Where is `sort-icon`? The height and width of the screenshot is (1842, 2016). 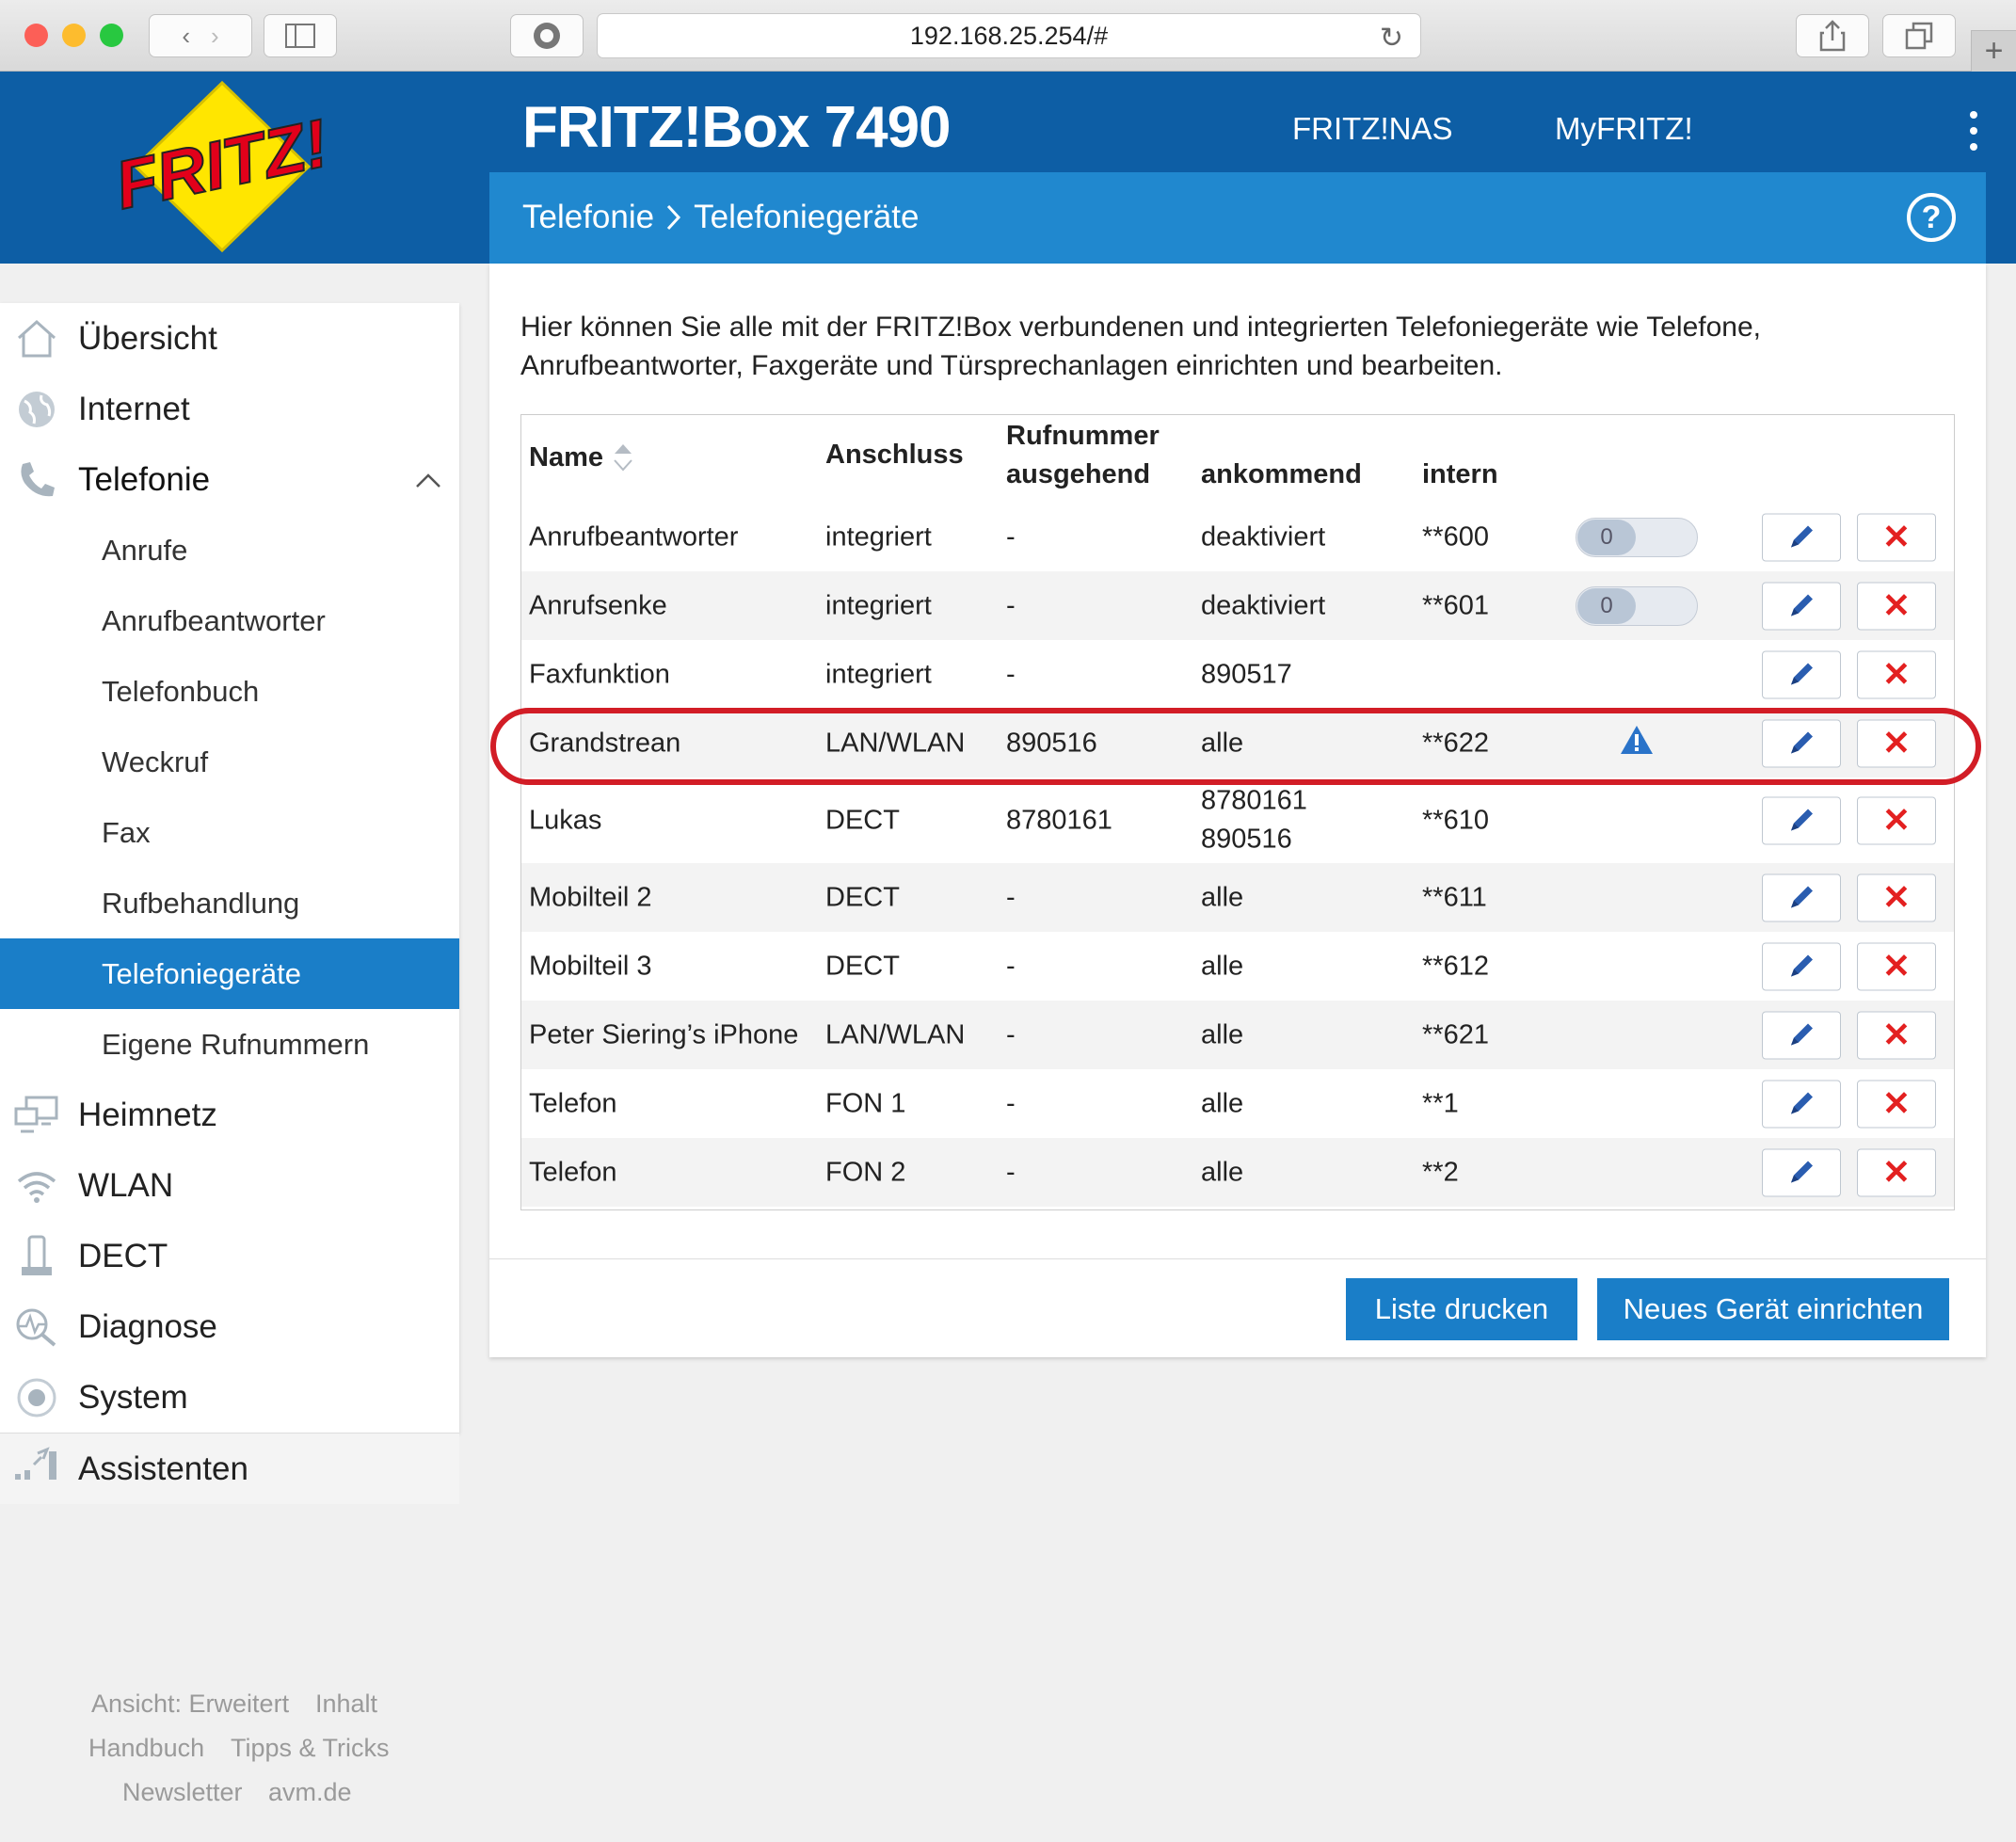 sort-icon is located at coordinates (623, 457).